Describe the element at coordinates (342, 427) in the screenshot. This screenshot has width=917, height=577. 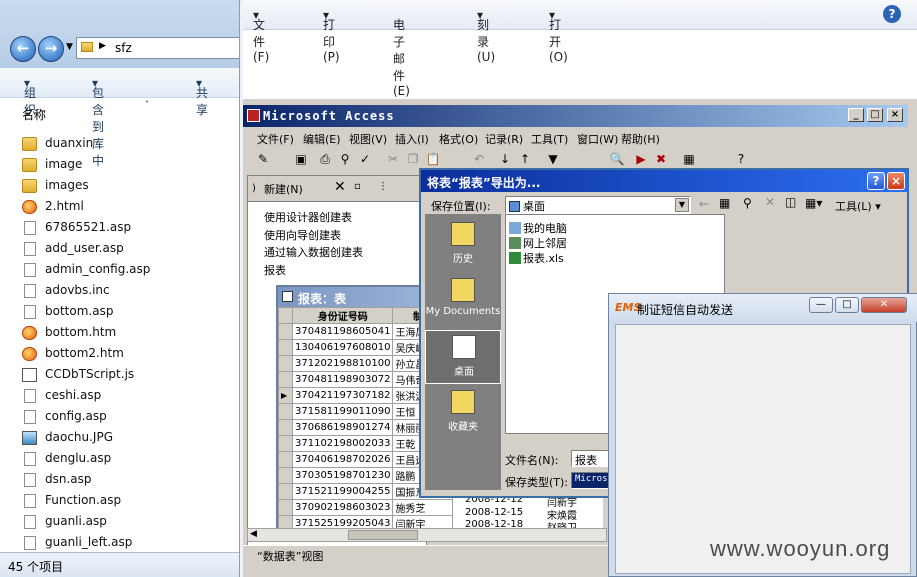
I see `id-number-cell: 370686198901274` at that location.